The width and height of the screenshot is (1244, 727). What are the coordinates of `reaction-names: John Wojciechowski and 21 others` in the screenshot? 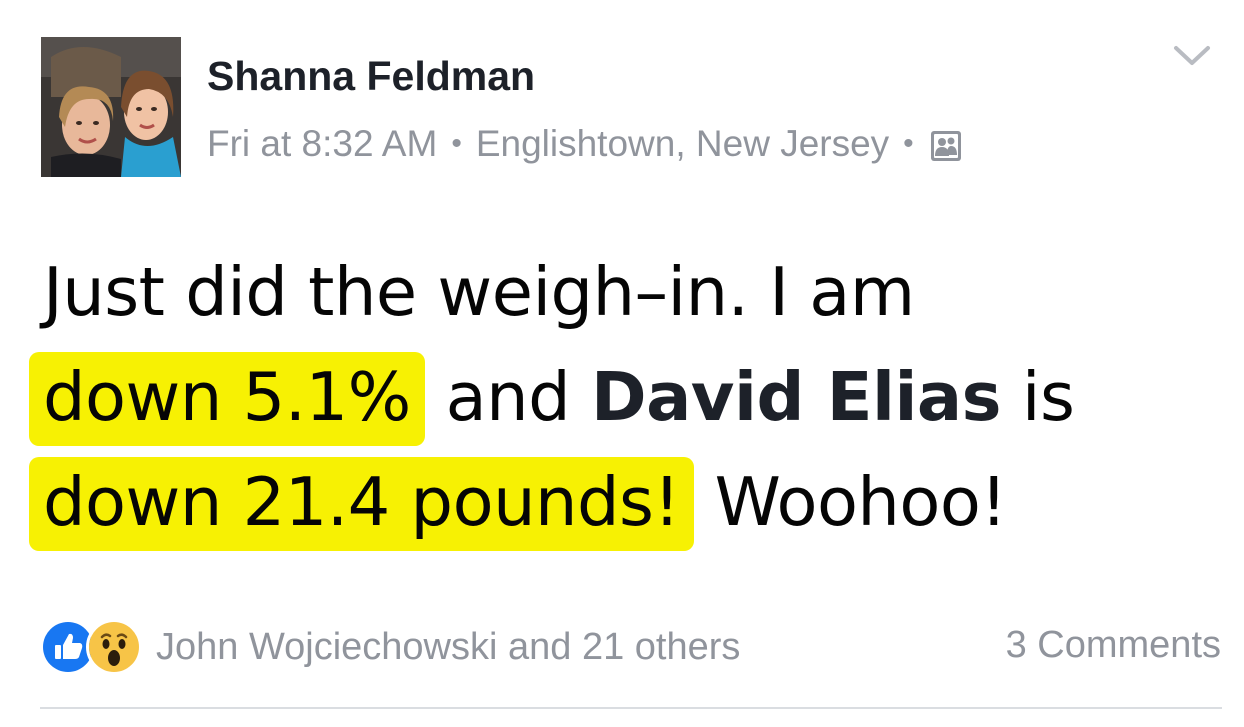 It's located at (448, 647).